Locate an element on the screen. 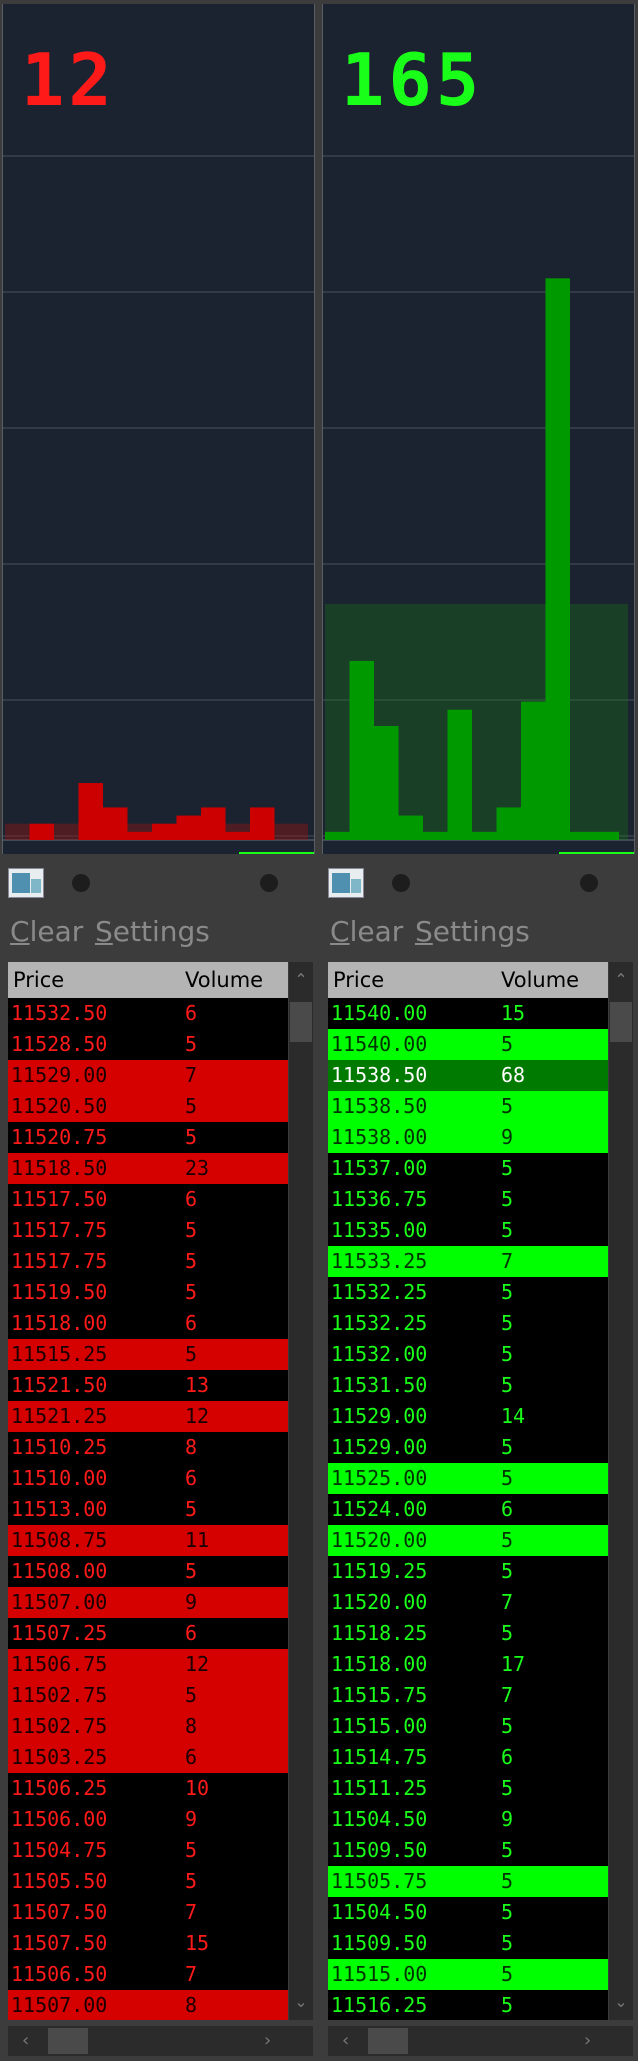 This screenshot has width=638, height=2061. table-row: 11510.00 6 is located at coordinates (148, 1478).